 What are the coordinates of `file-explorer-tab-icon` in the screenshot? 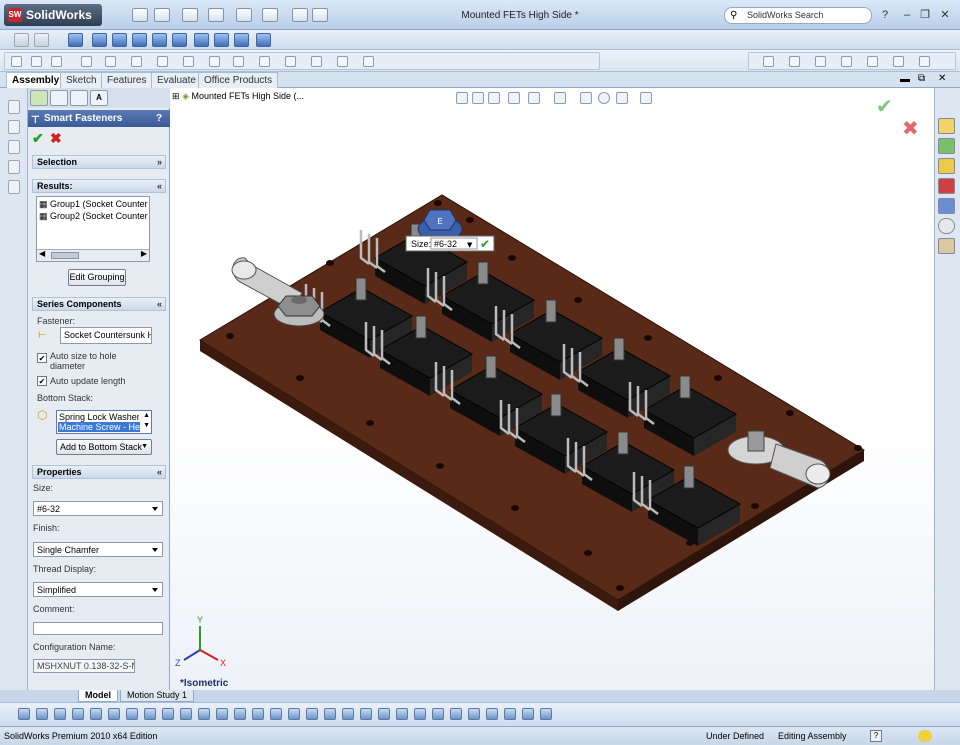 It's located at (946, 166).